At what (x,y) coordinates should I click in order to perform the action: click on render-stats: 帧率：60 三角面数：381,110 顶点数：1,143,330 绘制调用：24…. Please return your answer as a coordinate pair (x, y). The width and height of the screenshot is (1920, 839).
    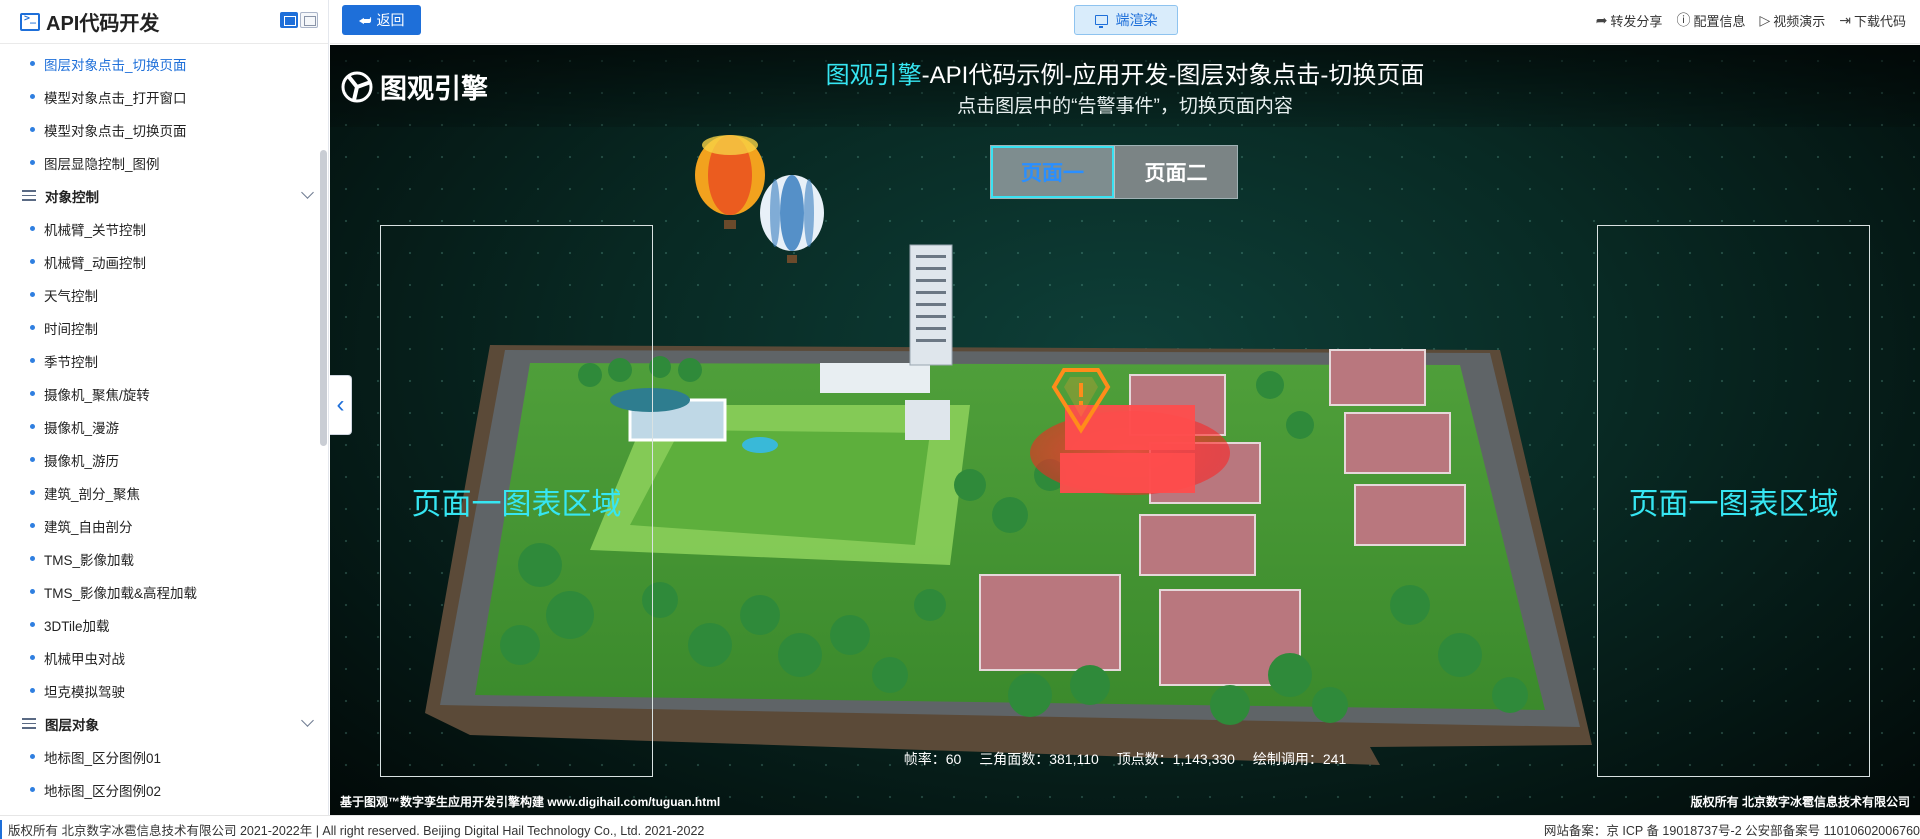
    Looking at the image, I should click on (1125, 759).